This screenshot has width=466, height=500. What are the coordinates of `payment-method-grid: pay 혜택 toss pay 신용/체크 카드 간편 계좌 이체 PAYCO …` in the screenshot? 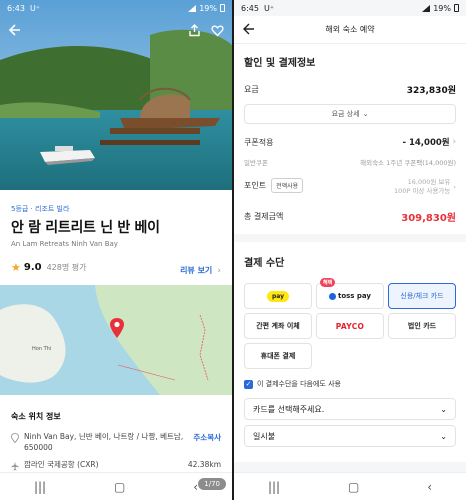 It's located at (350, 324).